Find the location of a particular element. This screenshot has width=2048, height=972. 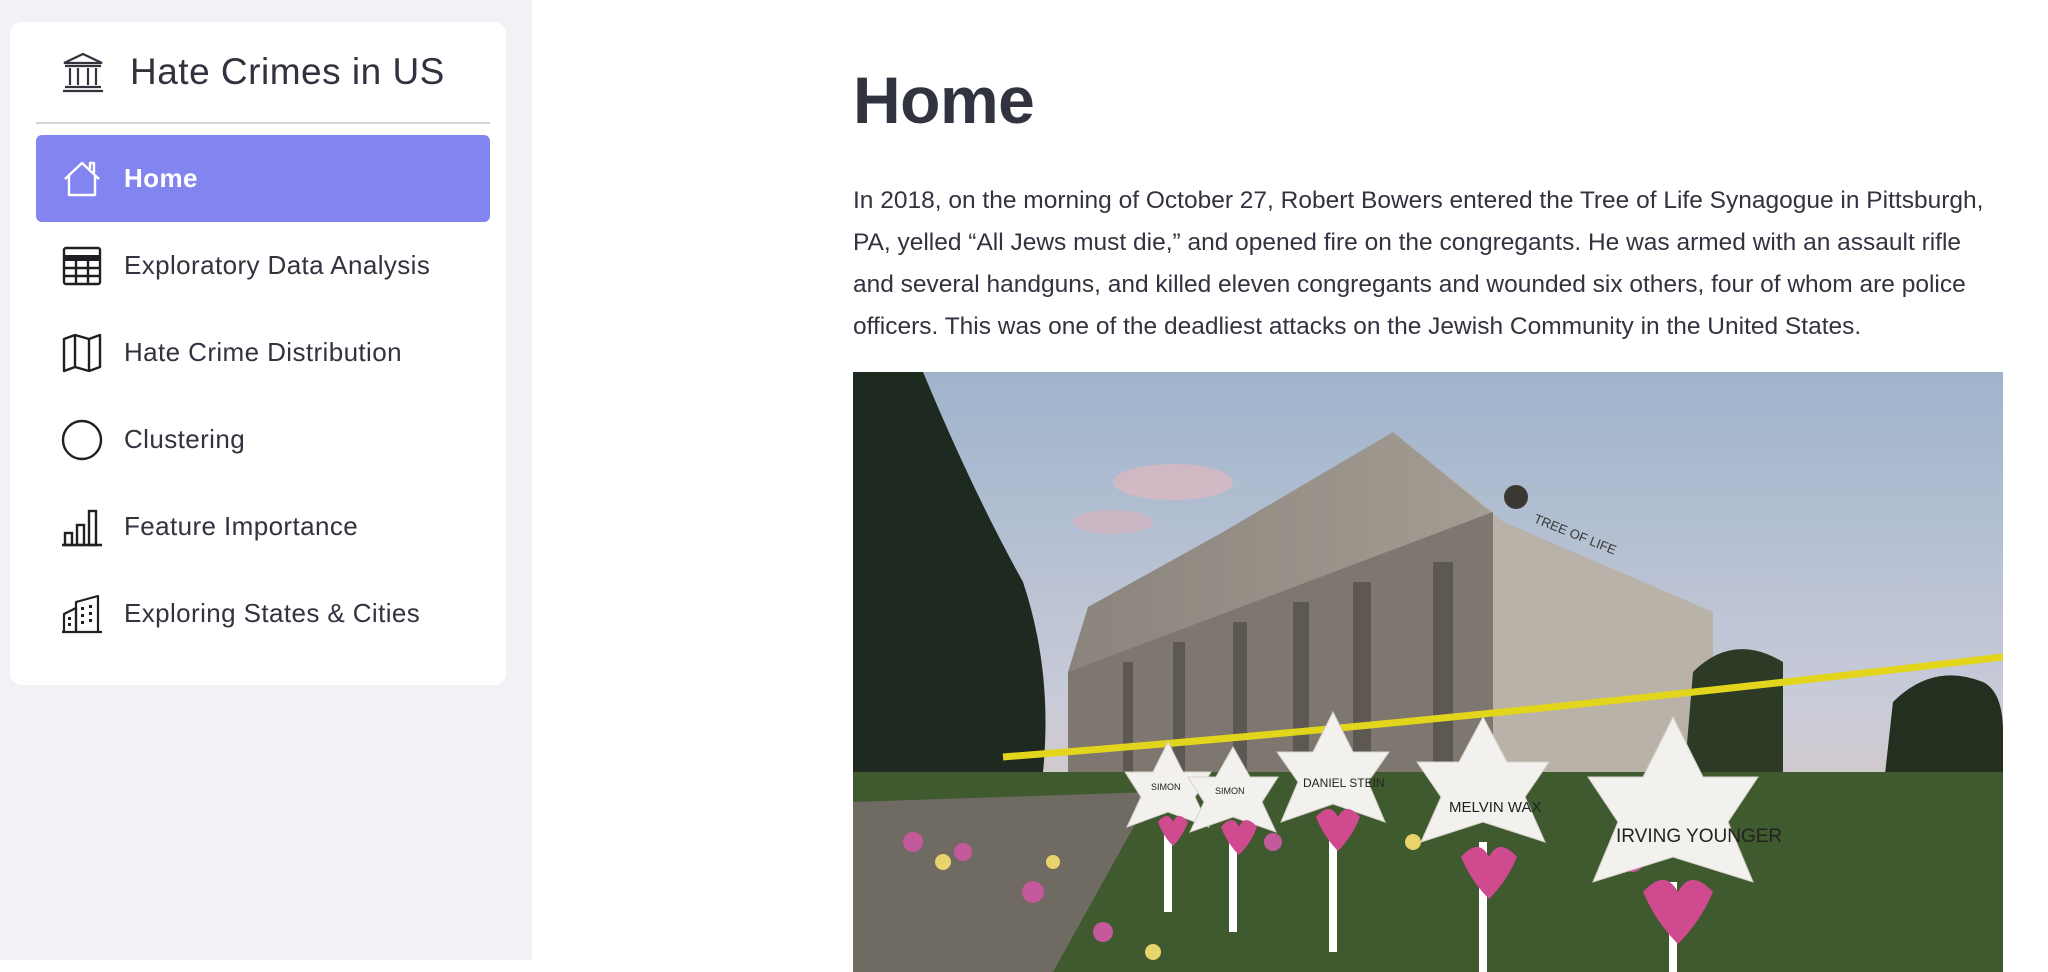

circle-icon is located at coordinates (82, 439).